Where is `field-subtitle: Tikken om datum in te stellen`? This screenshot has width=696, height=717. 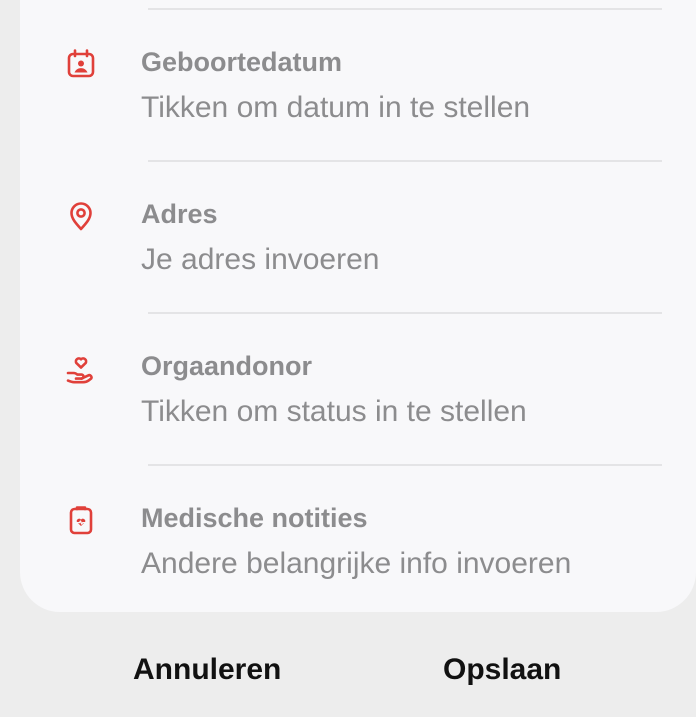 field-subtitle: Tikken om datum in te stellen is located at coordinates (336, 107).